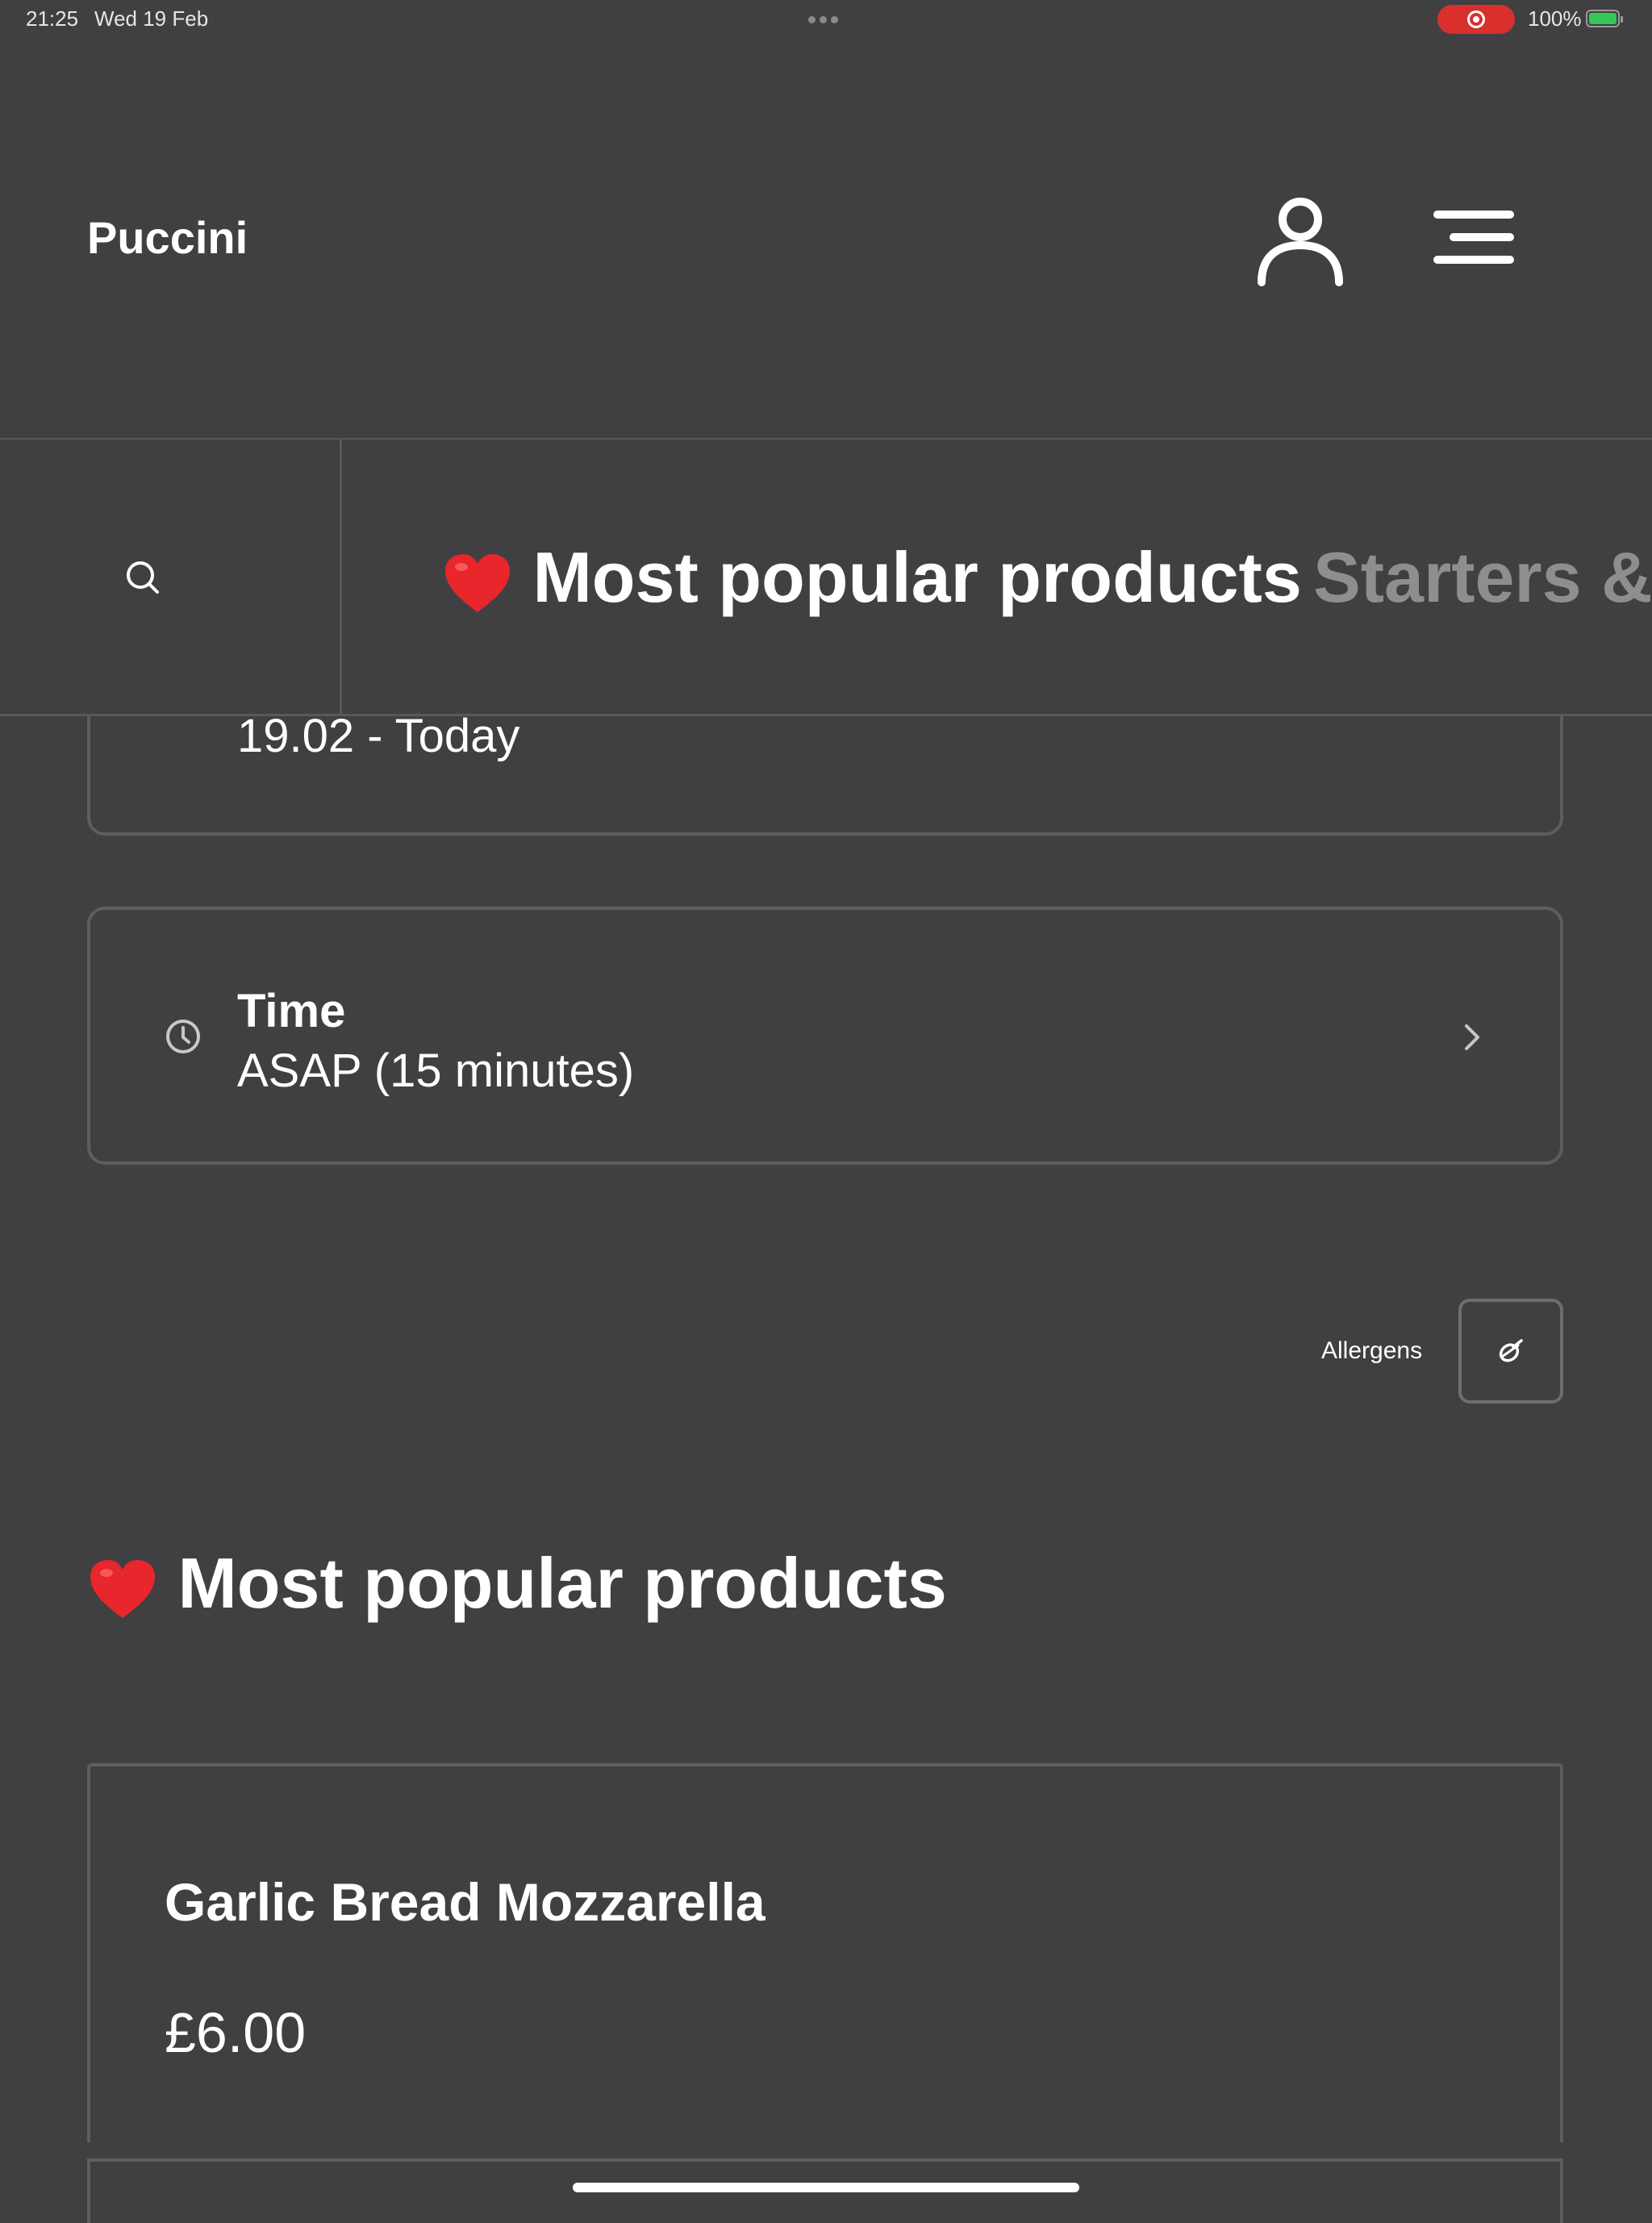 This screenshot has width=1652, height=2223. I want to click on allergen-filter-icon, so click(1511, 1350).